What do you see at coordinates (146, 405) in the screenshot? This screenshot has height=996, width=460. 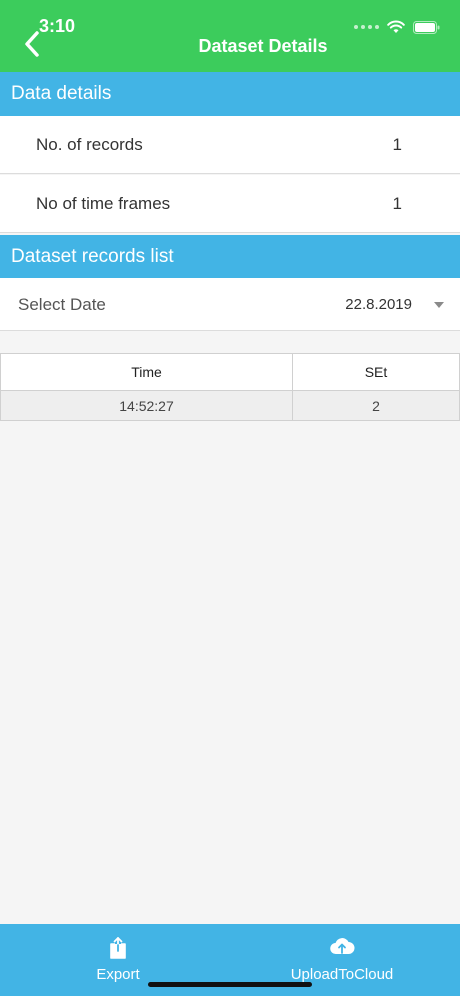 I see `table-cell-time: 14:52:27` at bounding box center [146, 405].